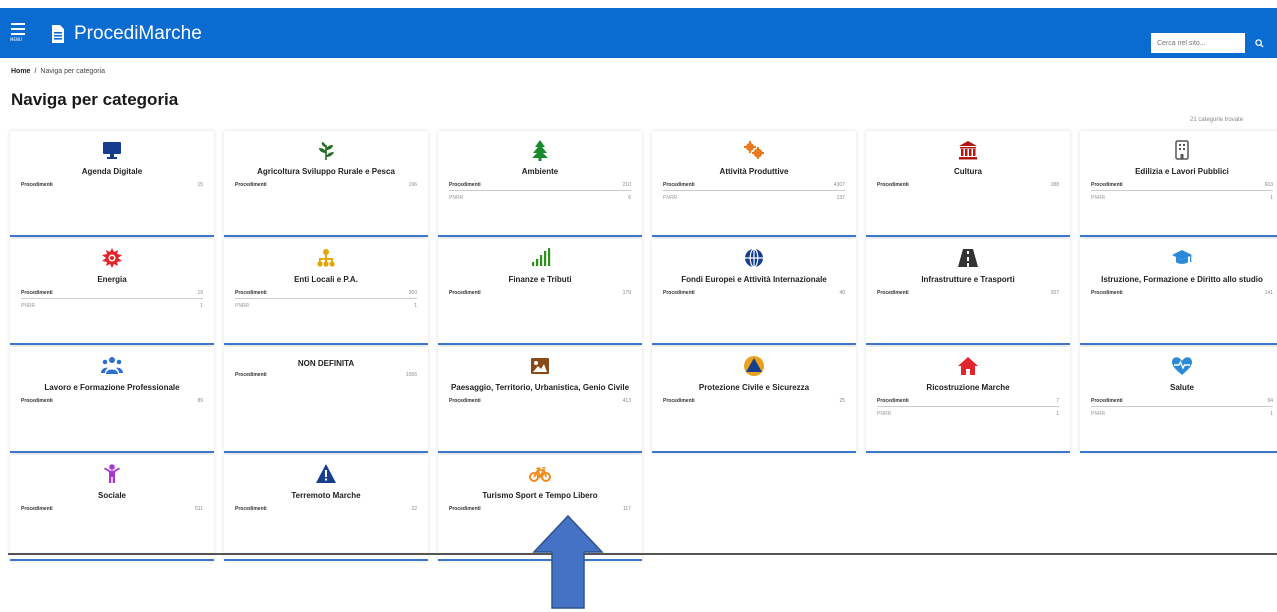 The height and width of the screenshot is (612, 1277). I want to click on card-title: Protezione Civile e Sicurezza, so click(754, 387).